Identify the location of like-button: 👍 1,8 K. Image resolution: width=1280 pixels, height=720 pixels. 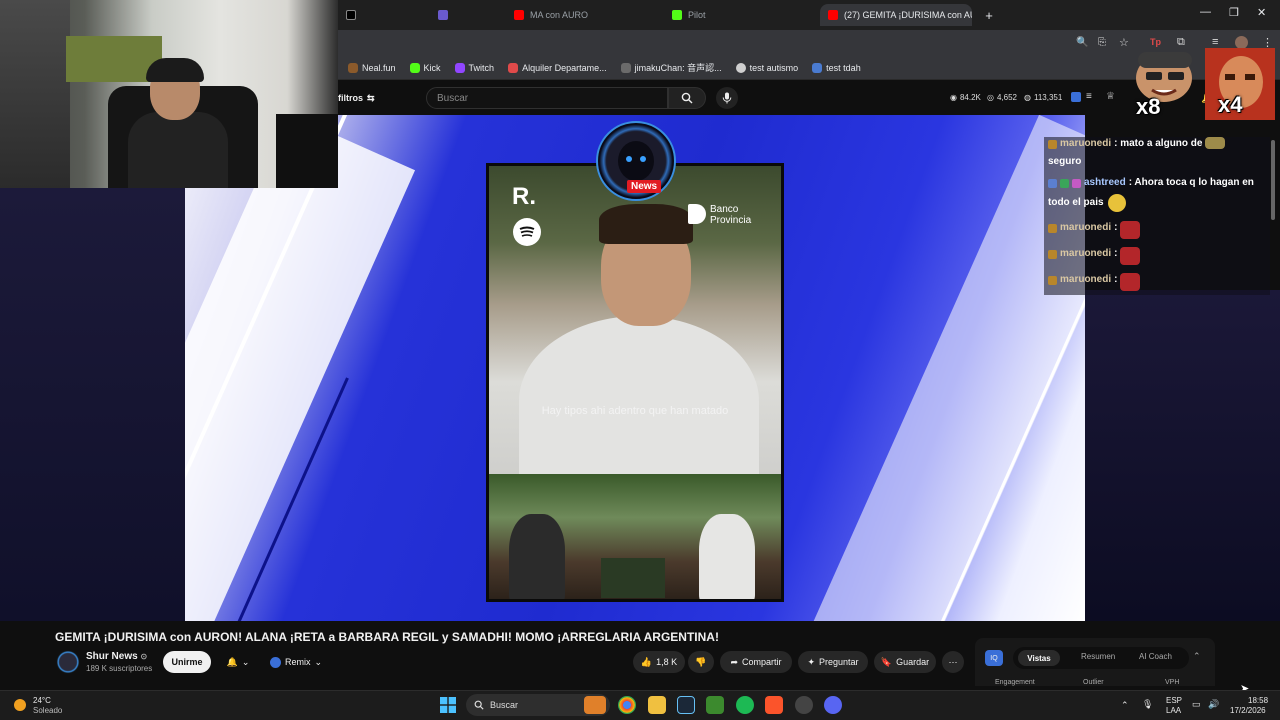
(659, 662).